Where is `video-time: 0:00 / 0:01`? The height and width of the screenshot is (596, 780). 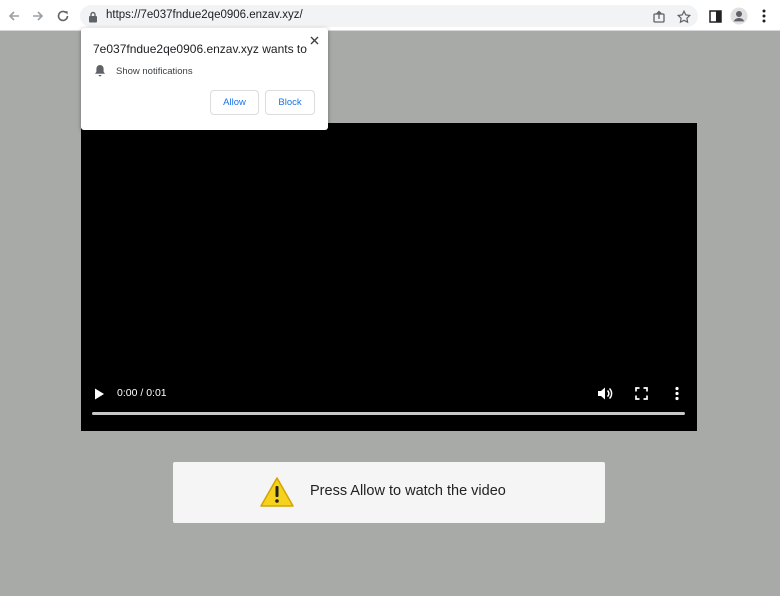
video-time: 0:00 / 0:01 is located at coordinates (142, 393).